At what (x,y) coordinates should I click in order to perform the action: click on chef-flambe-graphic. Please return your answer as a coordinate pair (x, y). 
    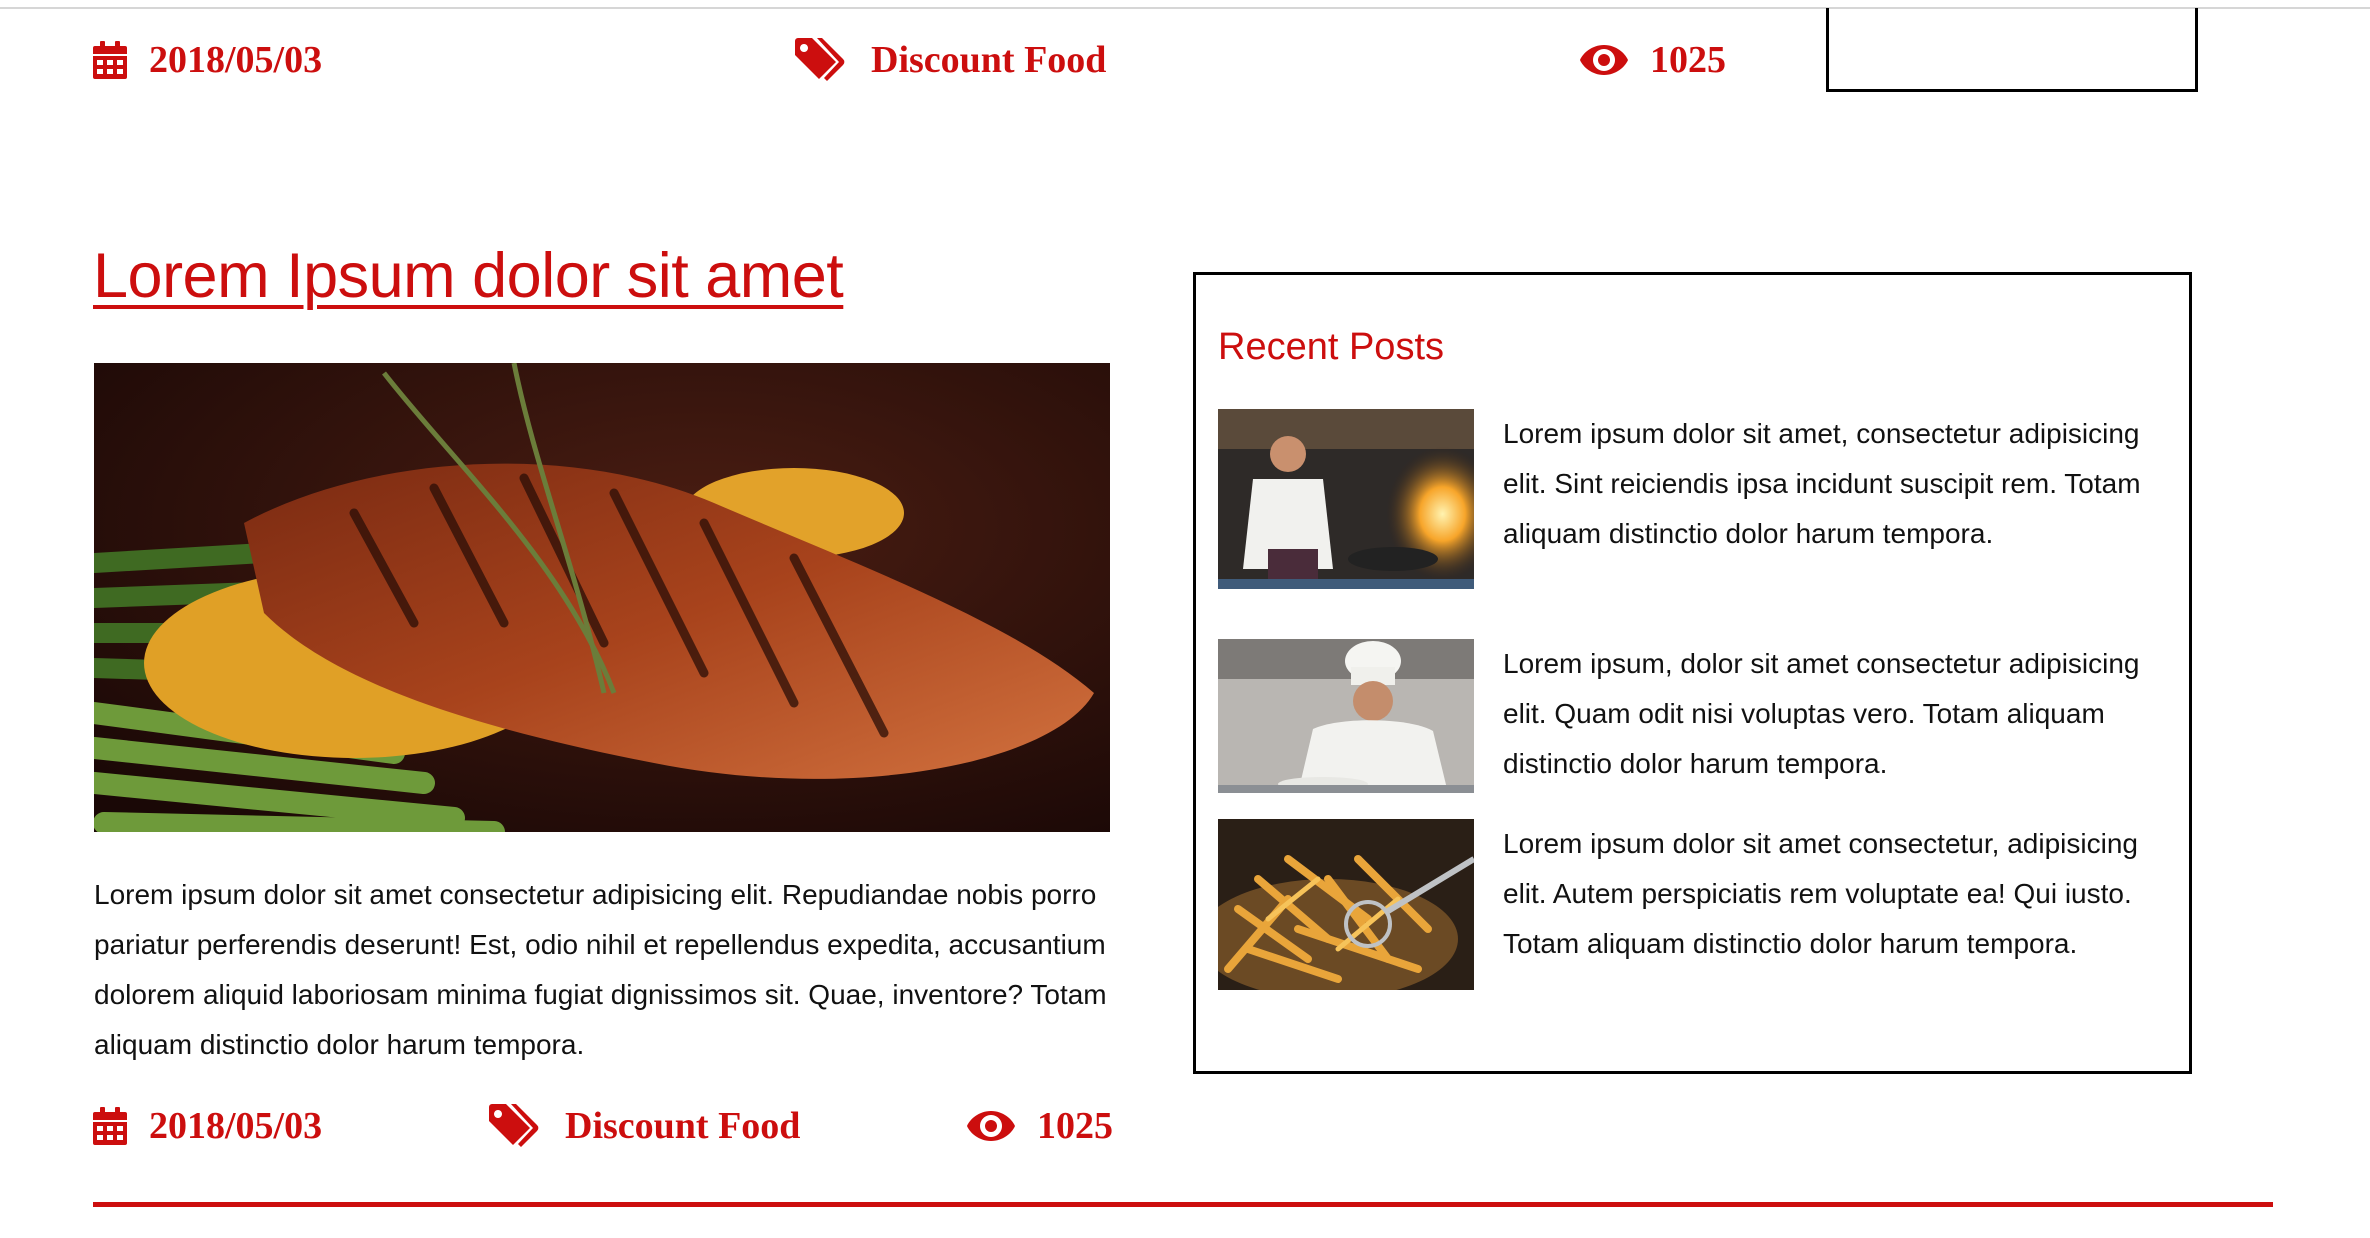
    Looking at the image, I should click on (1346, 499).